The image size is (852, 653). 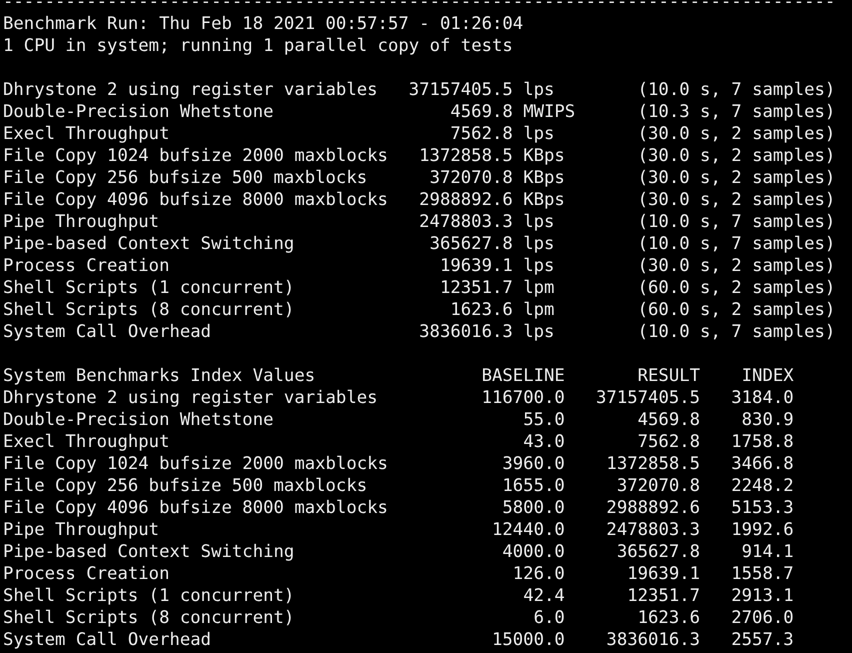 I want to click on index-value: 2557.3, so click(x=762, y=640).